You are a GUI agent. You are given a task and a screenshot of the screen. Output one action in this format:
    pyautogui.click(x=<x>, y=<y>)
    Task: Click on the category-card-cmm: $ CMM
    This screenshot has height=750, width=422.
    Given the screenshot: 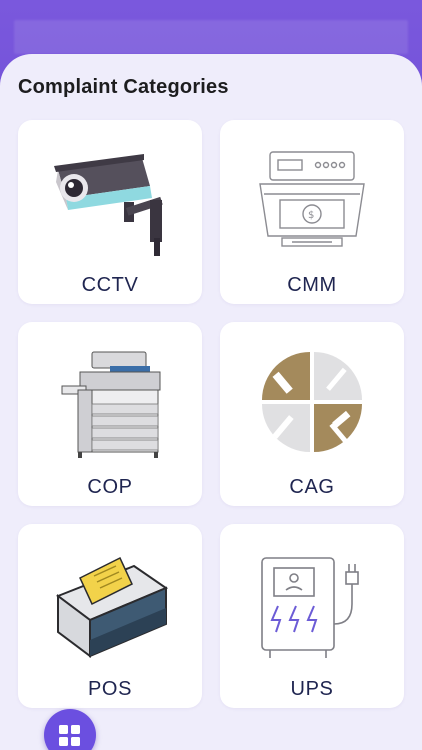 What is the action you would take?
    pyautogui.click(x=312, y=212)
    